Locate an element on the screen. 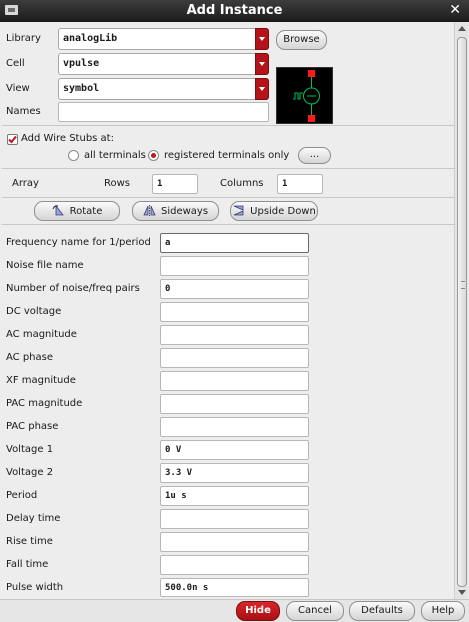 This screenshot has width=469, height=622. vpulse-symbol-icon is located at coordinates (306, 96).